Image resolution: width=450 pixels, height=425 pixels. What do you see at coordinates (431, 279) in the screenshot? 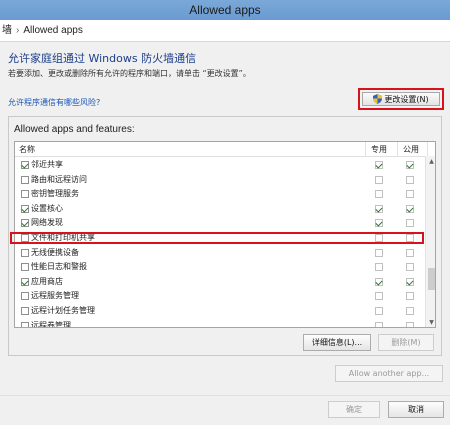
I see `scroll-thumb` at bounding box center [431, 279].